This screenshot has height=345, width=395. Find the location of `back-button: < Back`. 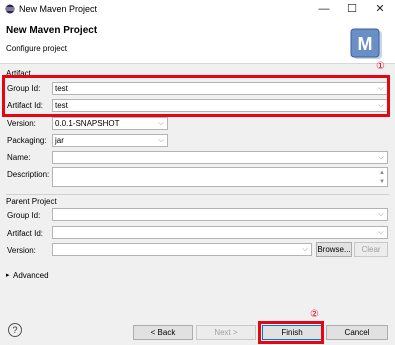

back-button: < Back is located at coordinates (163, 332).